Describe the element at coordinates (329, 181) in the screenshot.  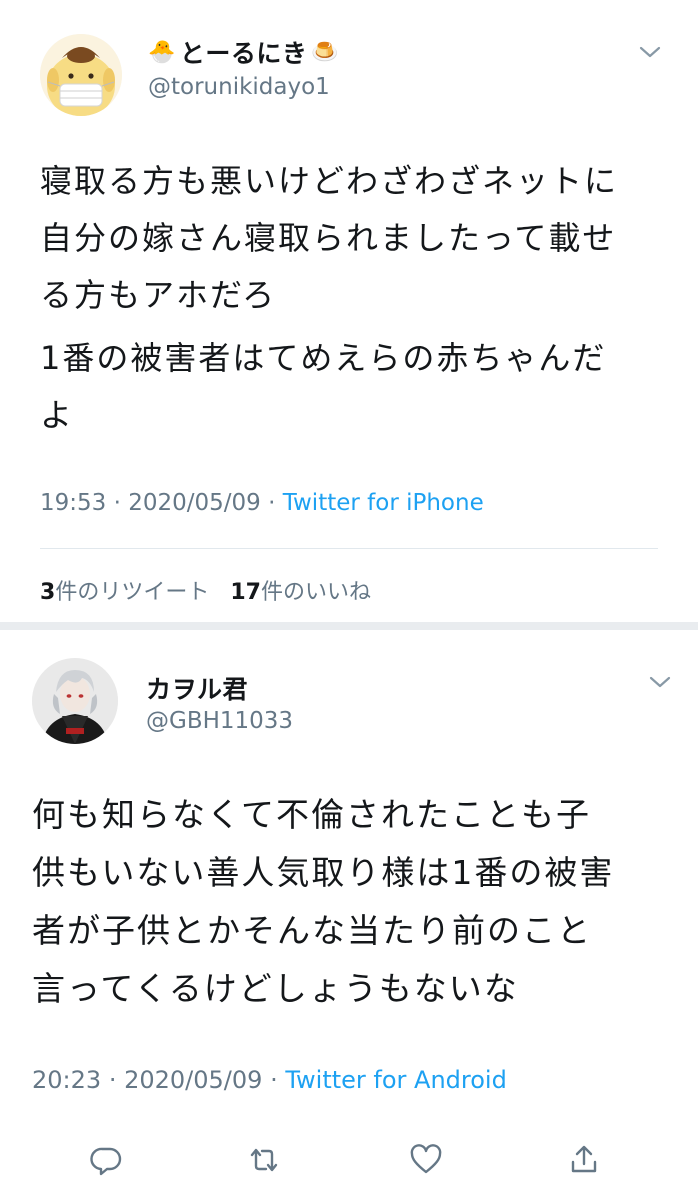
I see `tweet-text-line: 寝取る方も悪いけどわざわざネットに` at that location.